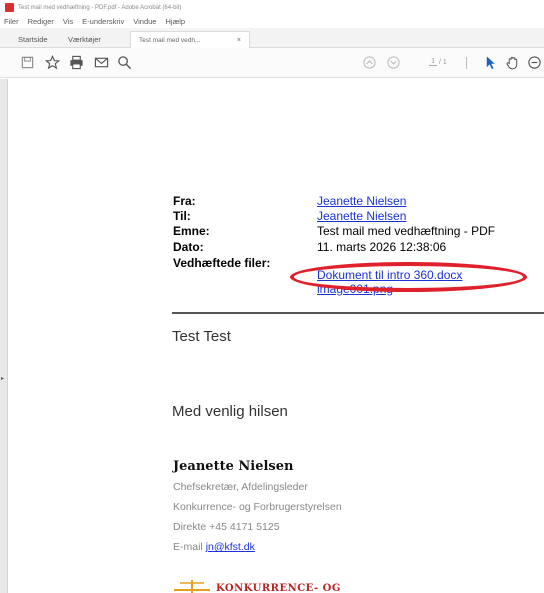 This screenshot has height=593, width=544. What do you see at coordinates (222, 263) in the screenshot?
I see `attachments-label: Vedhæftede filer:` at bounding box center [222, 263].